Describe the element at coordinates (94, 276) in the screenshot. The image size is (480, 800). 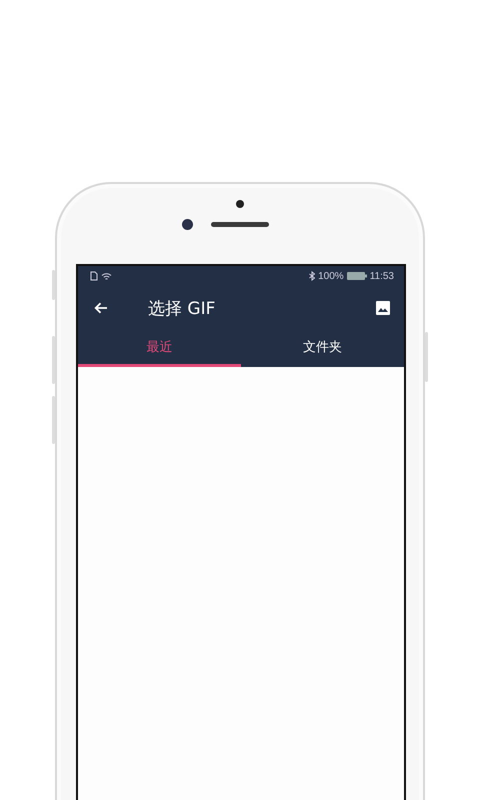
I see `sim-card-icon` at that location.